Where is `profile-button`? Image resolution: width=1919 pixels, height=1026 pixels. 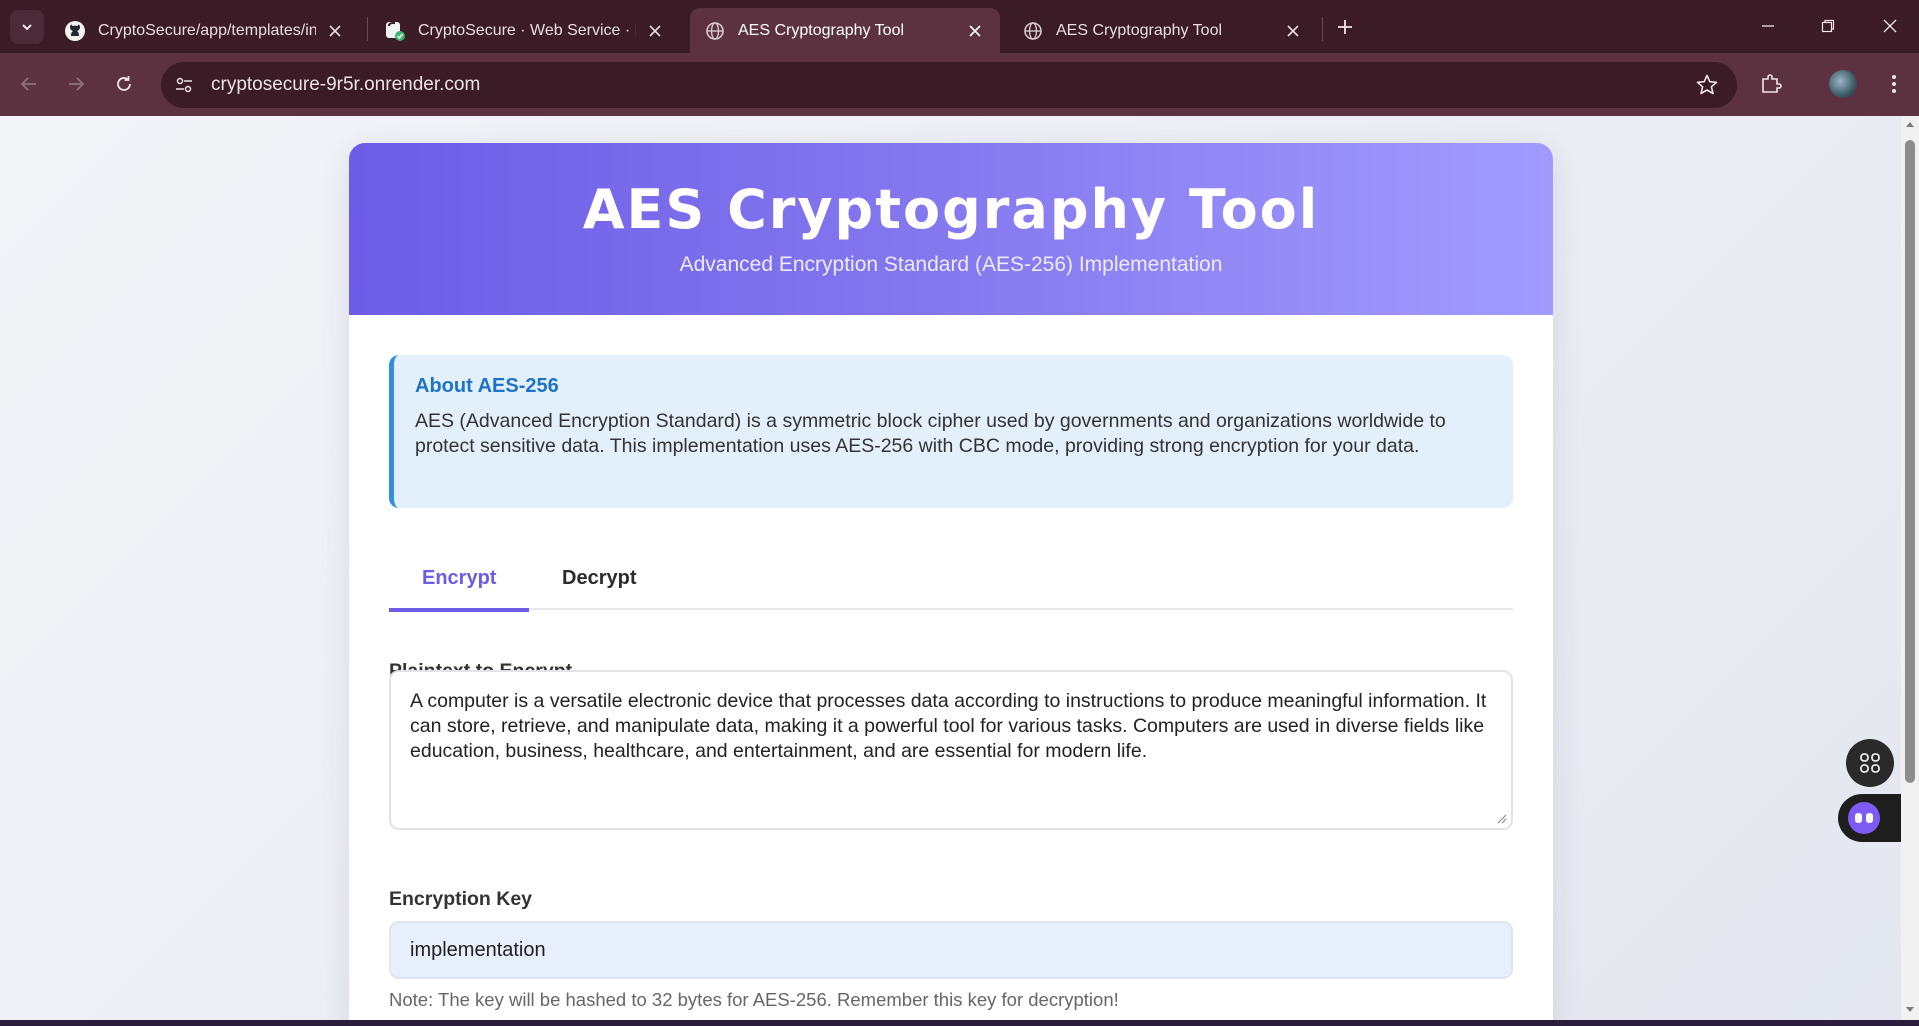
profile-button is located at coordinates (1843, 84).